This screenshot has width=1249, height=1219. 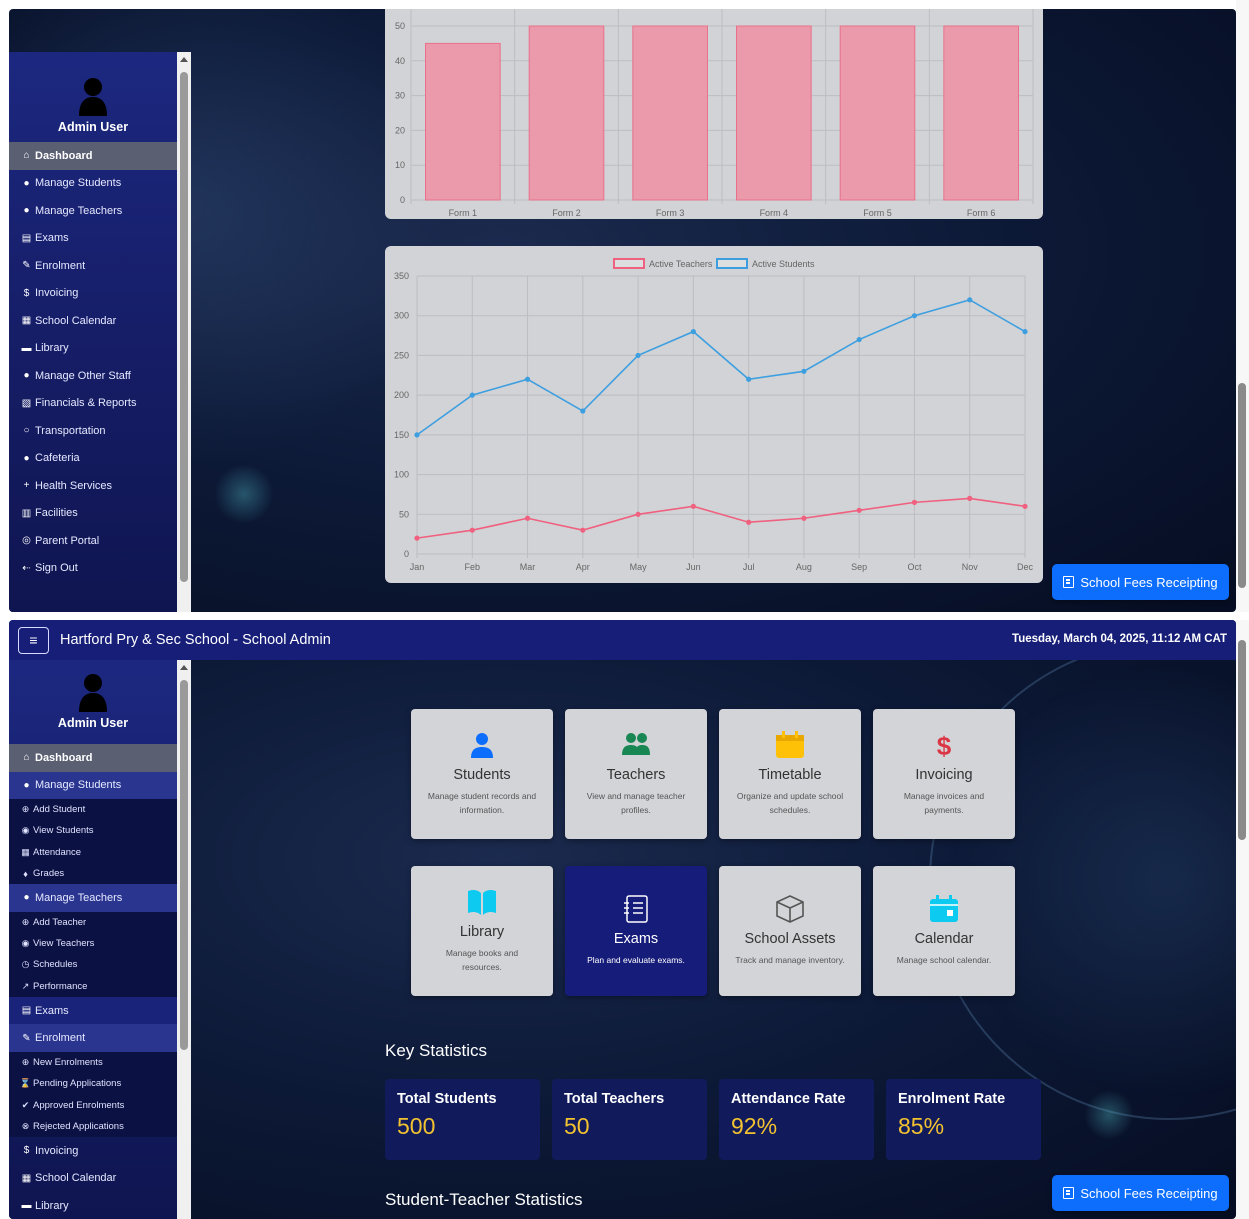 What do you see at coordinates (93, 459) in the screenshot?
I see `sidebar-item-cafeteria: ● Cafeteria` at bounding box center [93, 459].